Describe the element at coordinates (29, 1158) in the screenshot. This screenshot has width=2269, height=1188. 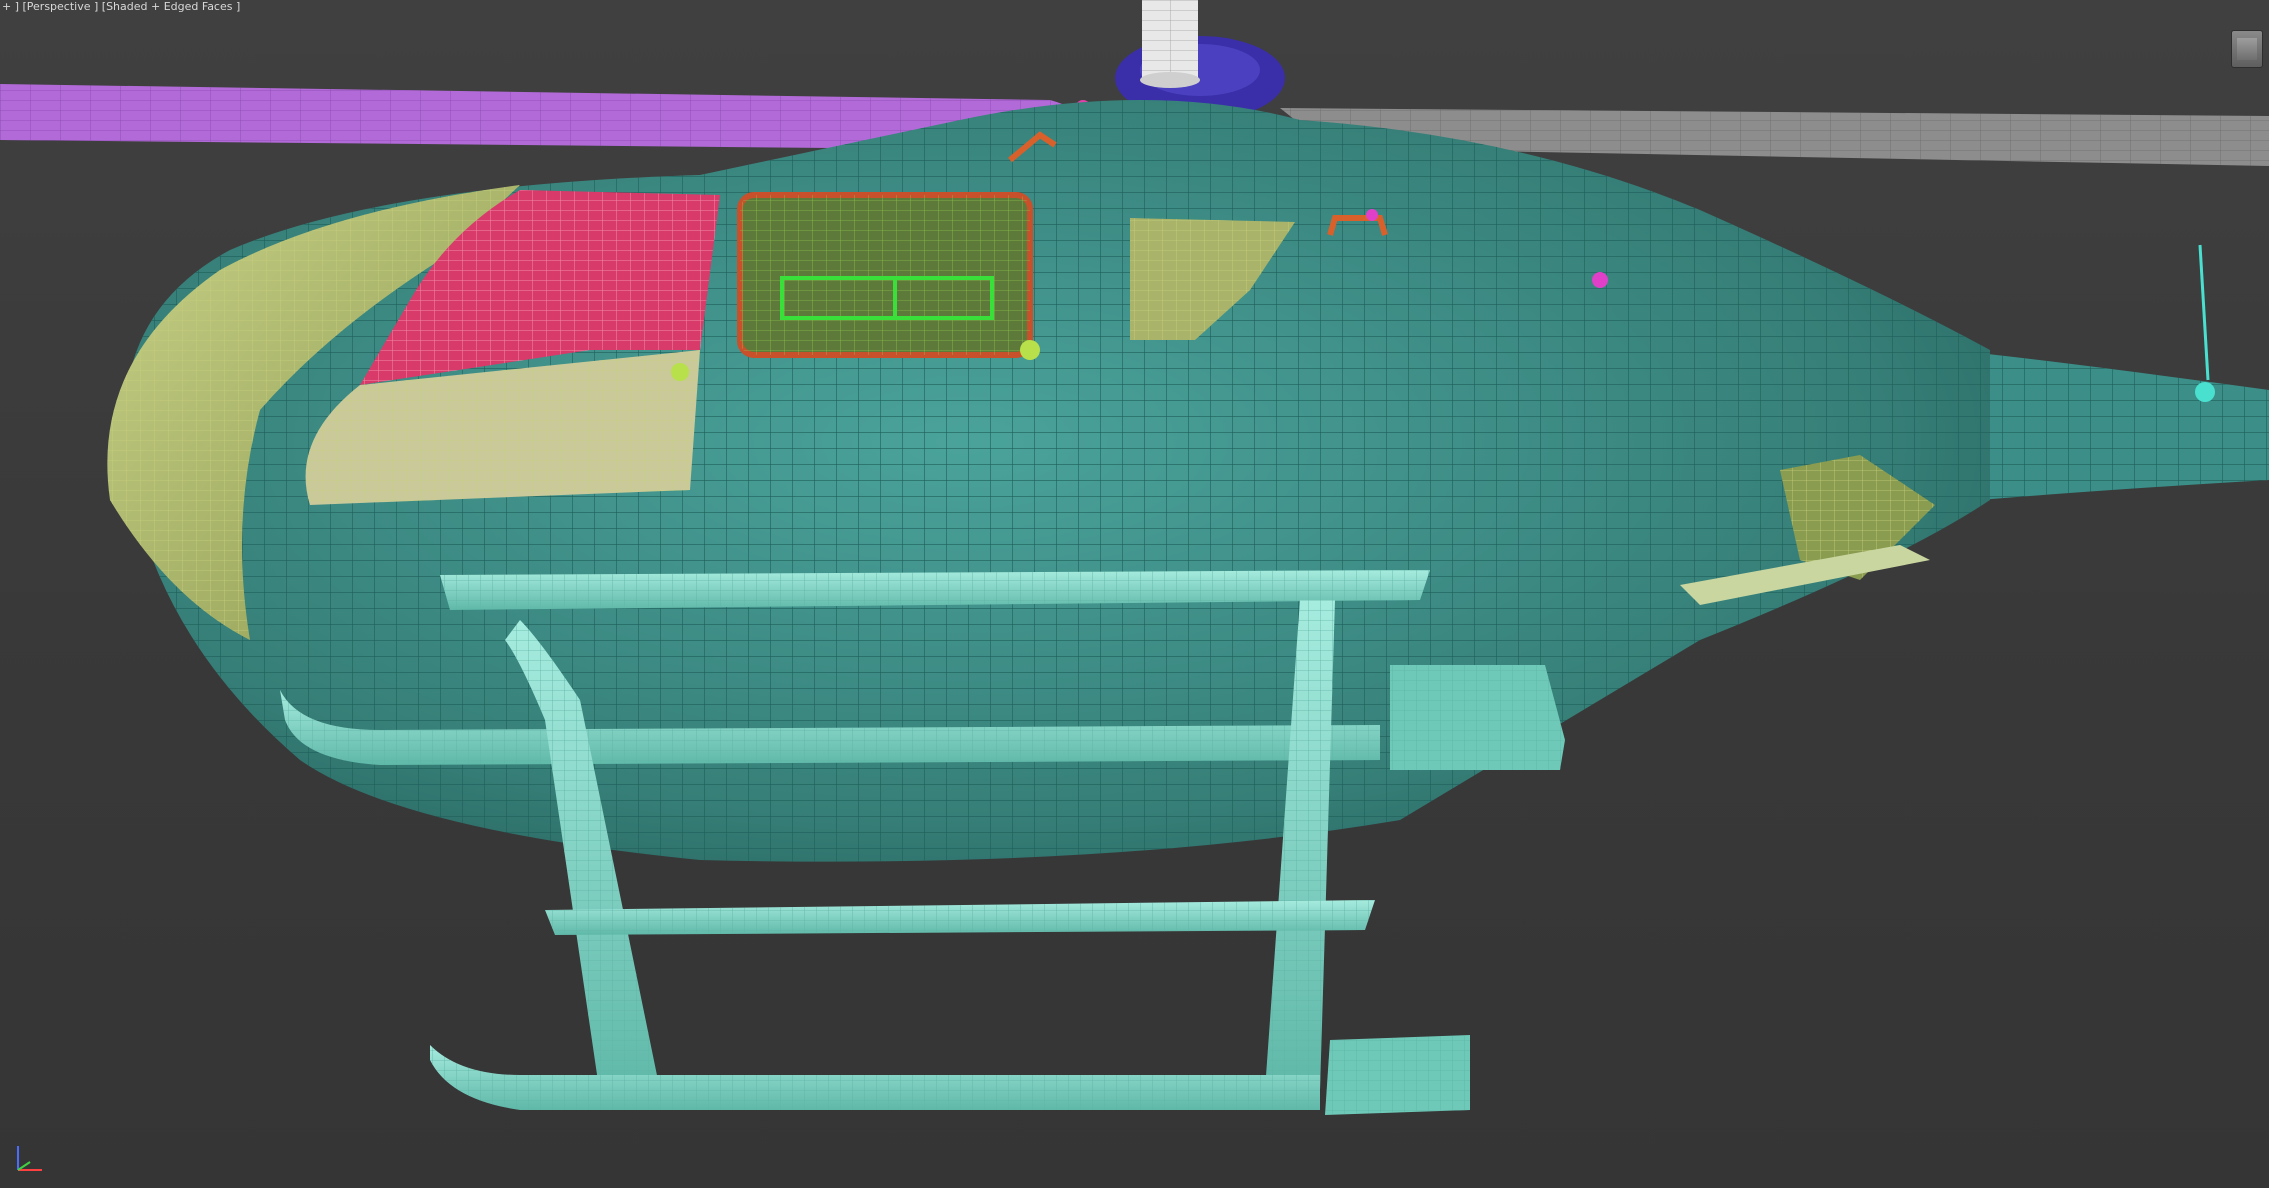
I see `axis-tripod-icon` at that location.